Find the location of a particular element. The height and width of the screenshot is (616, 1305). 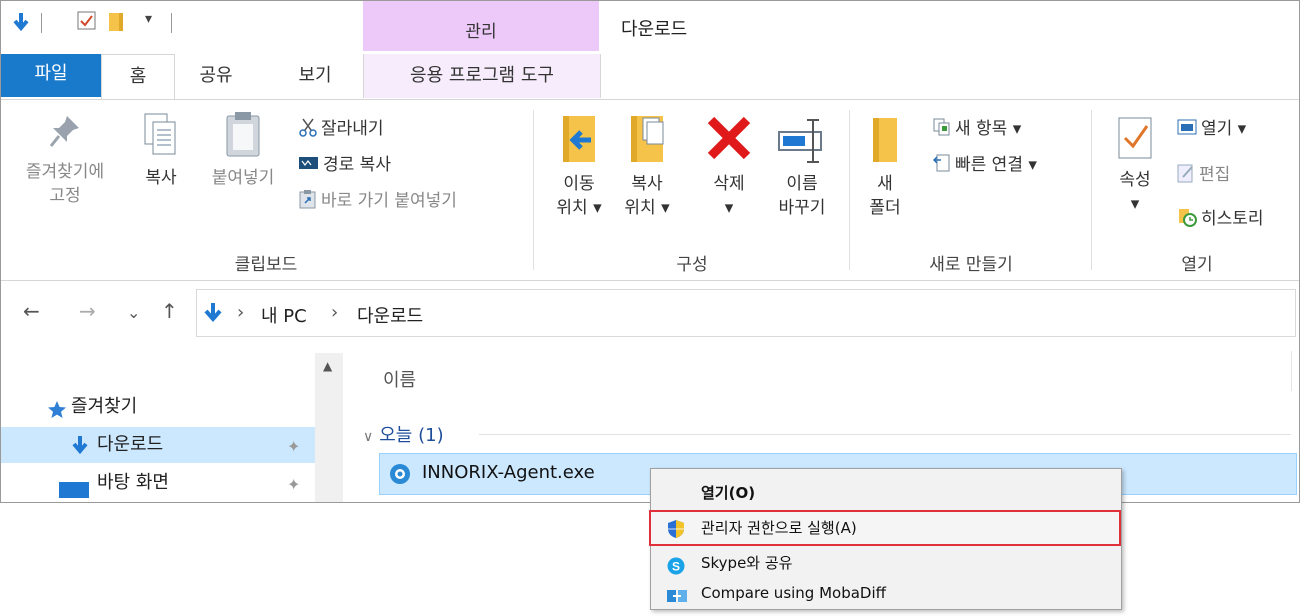

paste-shortcut-button: 바로 가기 붙여넣기 is located at coordinates (378, 200).